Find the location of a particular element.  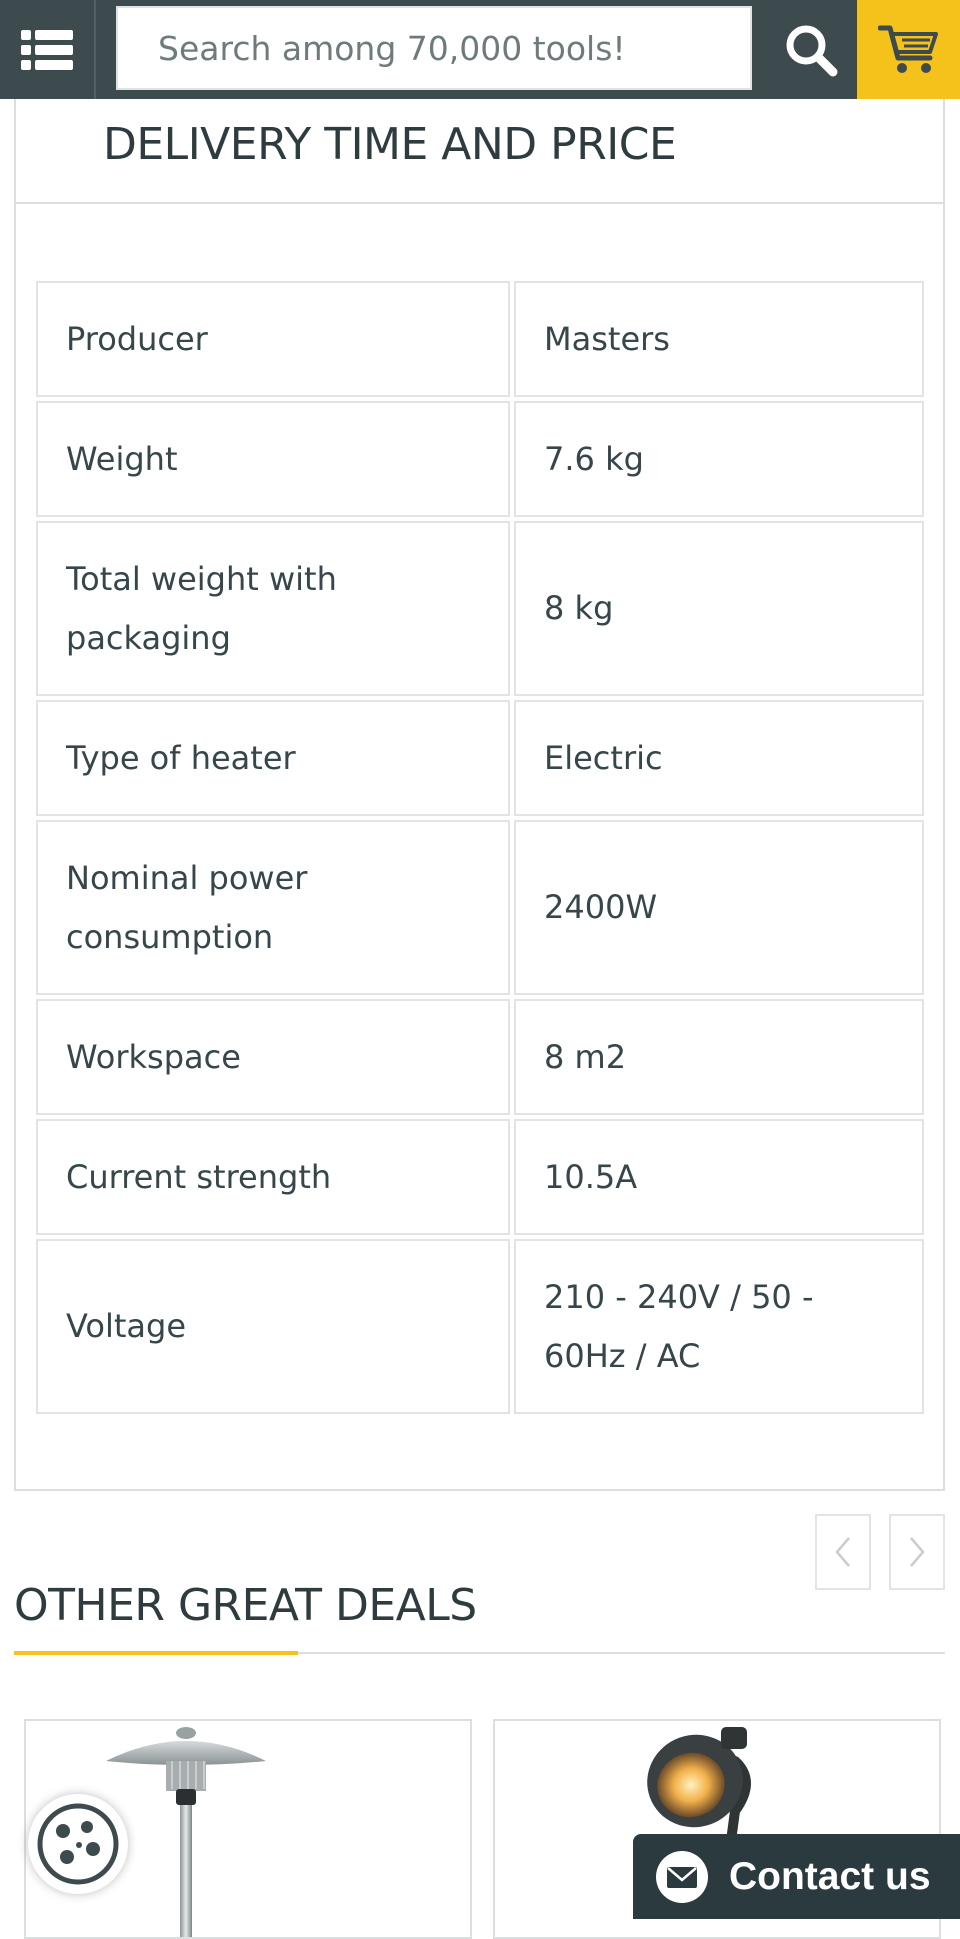

spec-row: Type of heater Electric is located at coordinates (480, 758).